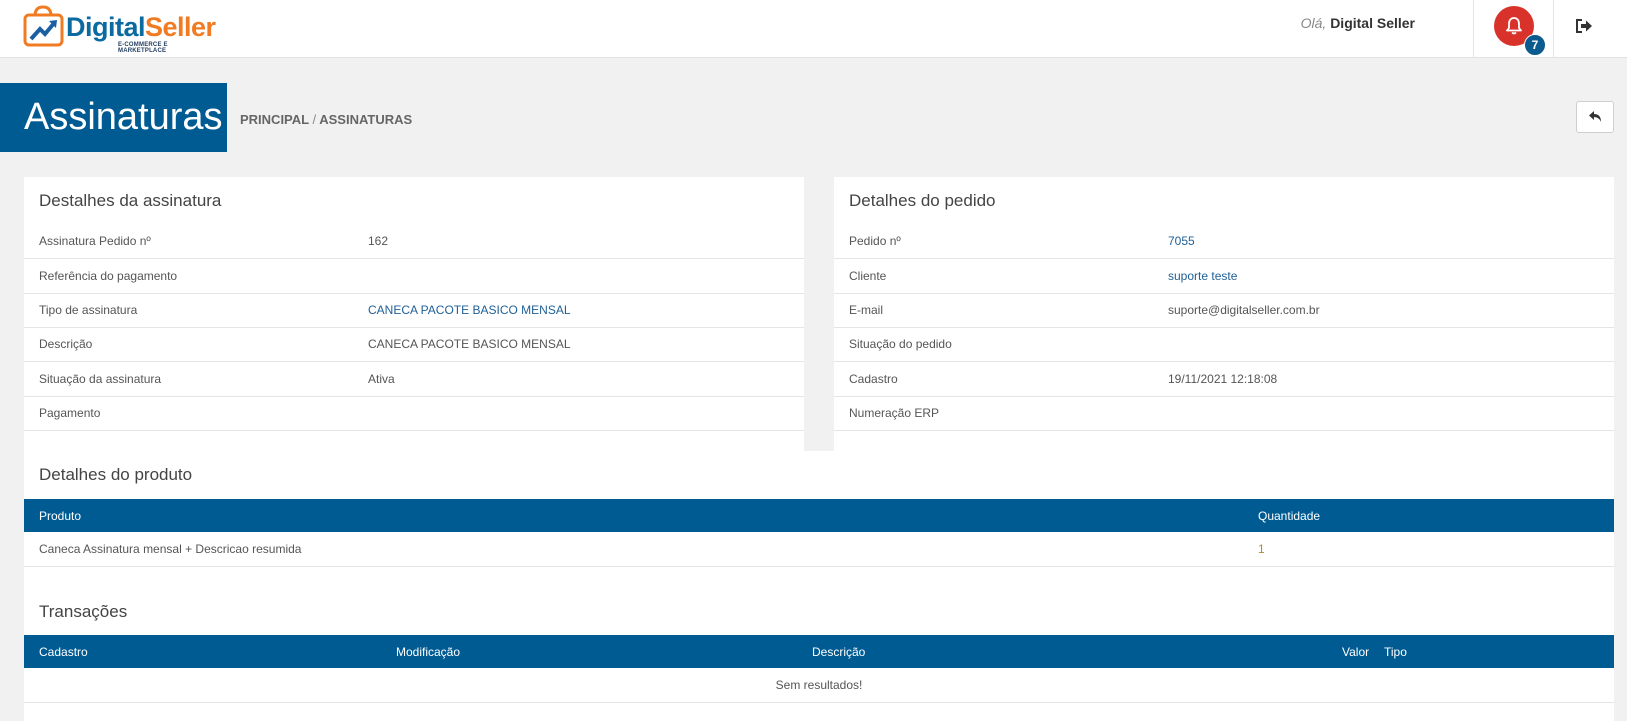 The height and width of the screenshot is (721, 1627). I want to click on row-label: Tipo de assinatura, so click(88, 310).